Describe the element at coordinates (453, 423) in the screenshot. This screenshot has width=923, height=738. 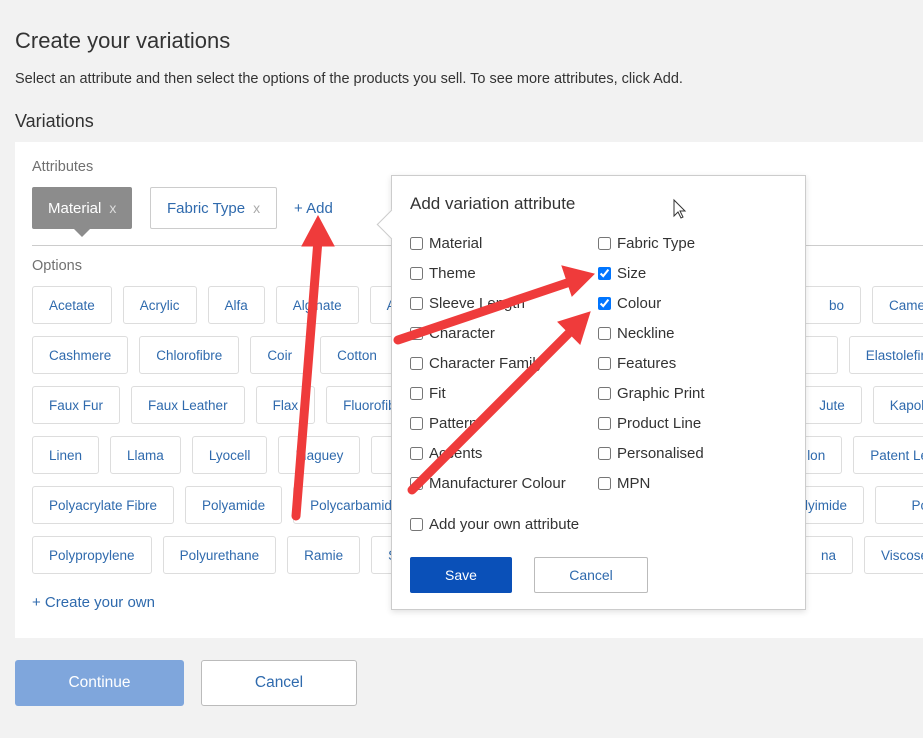
I see `option-label: Pattern` at that location.